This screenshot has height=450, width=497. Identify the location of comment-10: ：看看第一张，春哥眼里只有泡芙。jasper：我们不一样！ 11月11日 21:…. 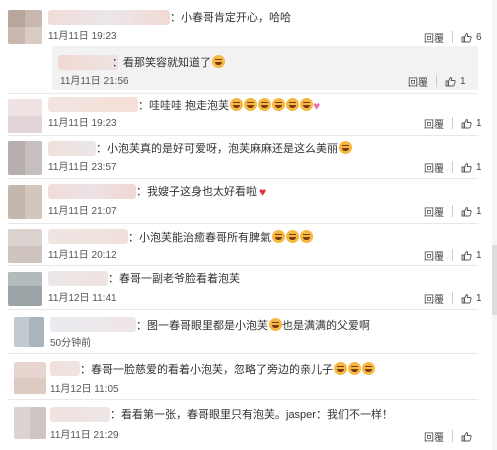
(248, 424).